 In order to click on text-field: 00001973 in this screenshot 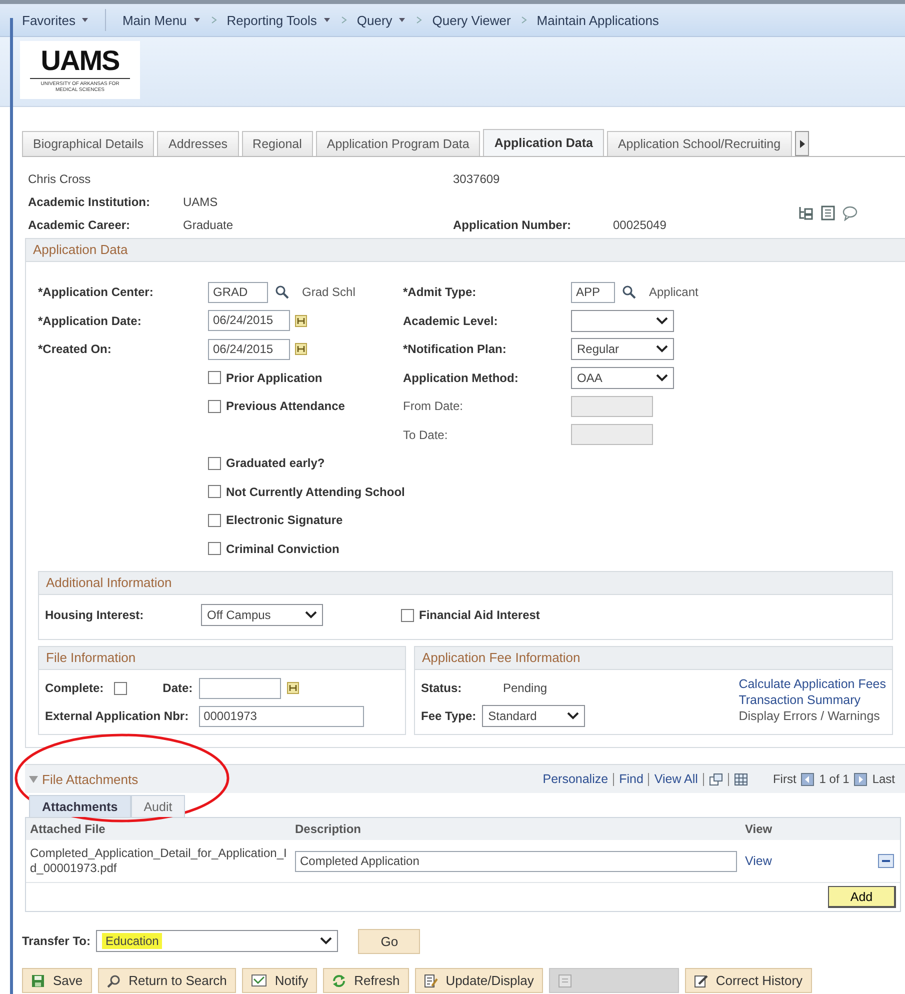, I will do `click(281, 716)`.